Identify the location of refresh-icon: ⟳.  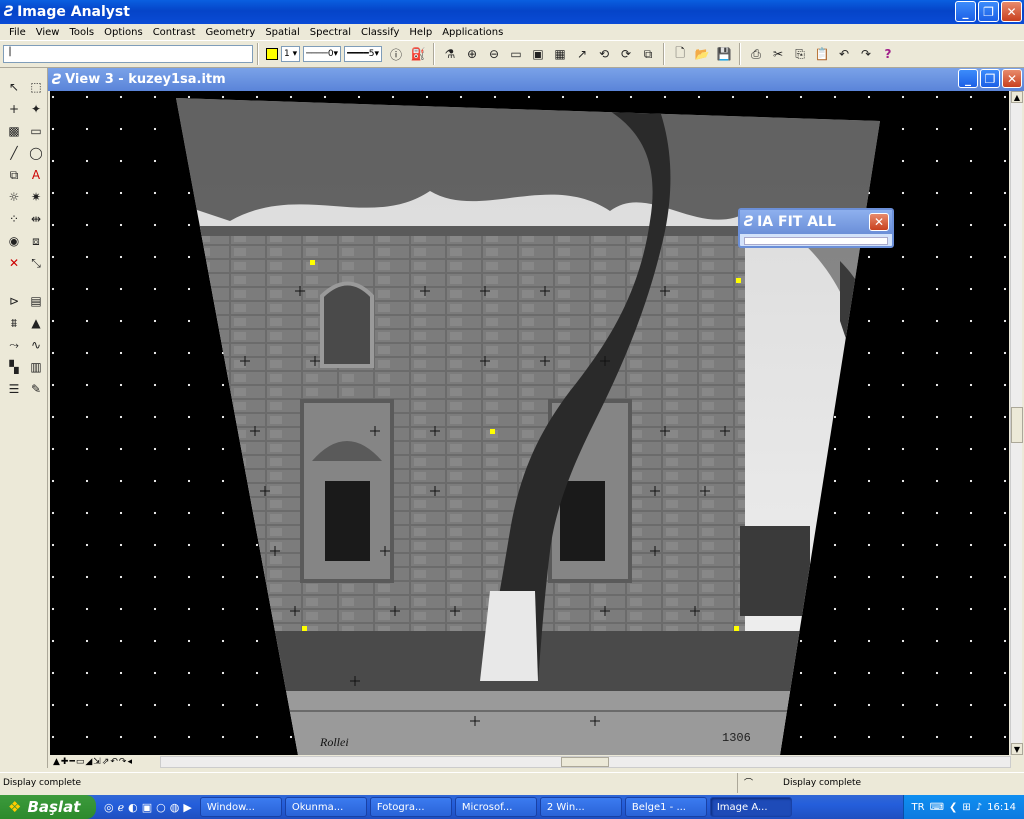
(626, 54).